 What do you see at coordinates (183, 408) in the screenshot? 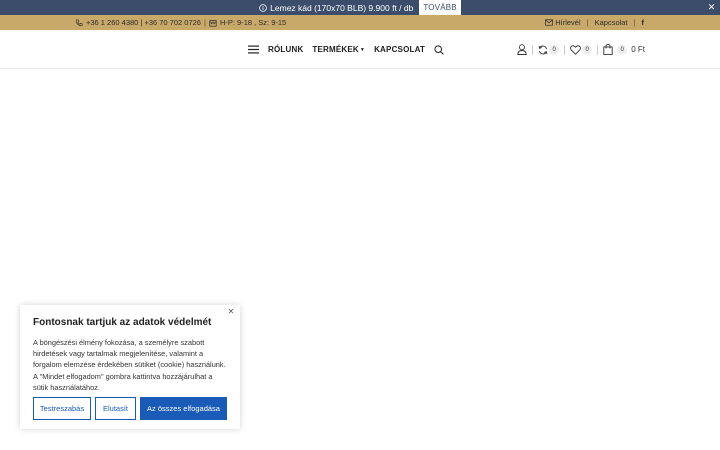
I see `accept-all-button: Az összes elfogadása` at bounding box center [183, 408].